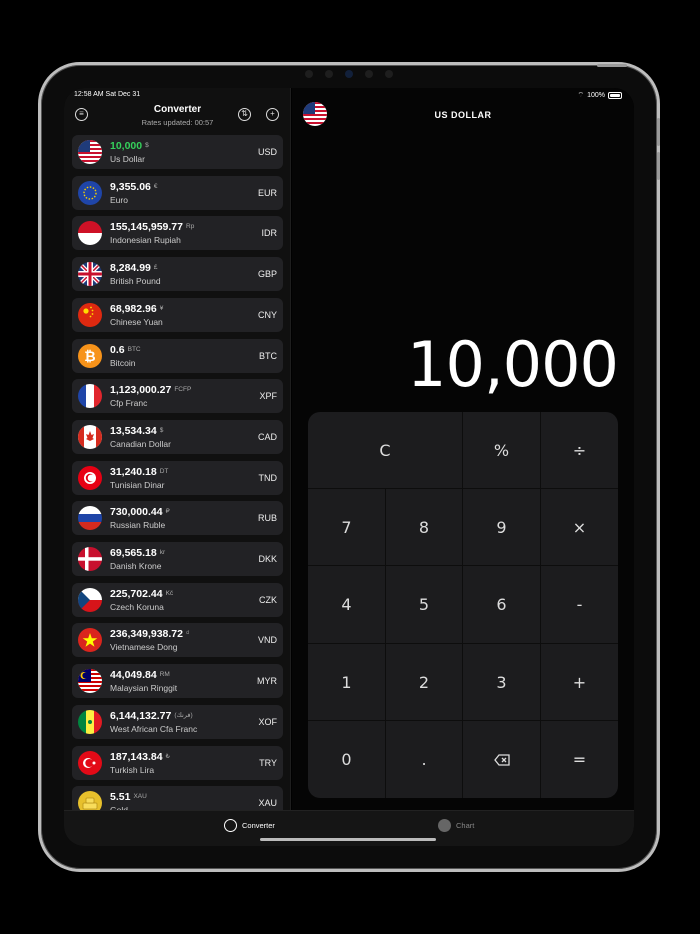 The height and width of the screenshot is (934, 700). I want to click on nine-key: 9, so click(502, 527).